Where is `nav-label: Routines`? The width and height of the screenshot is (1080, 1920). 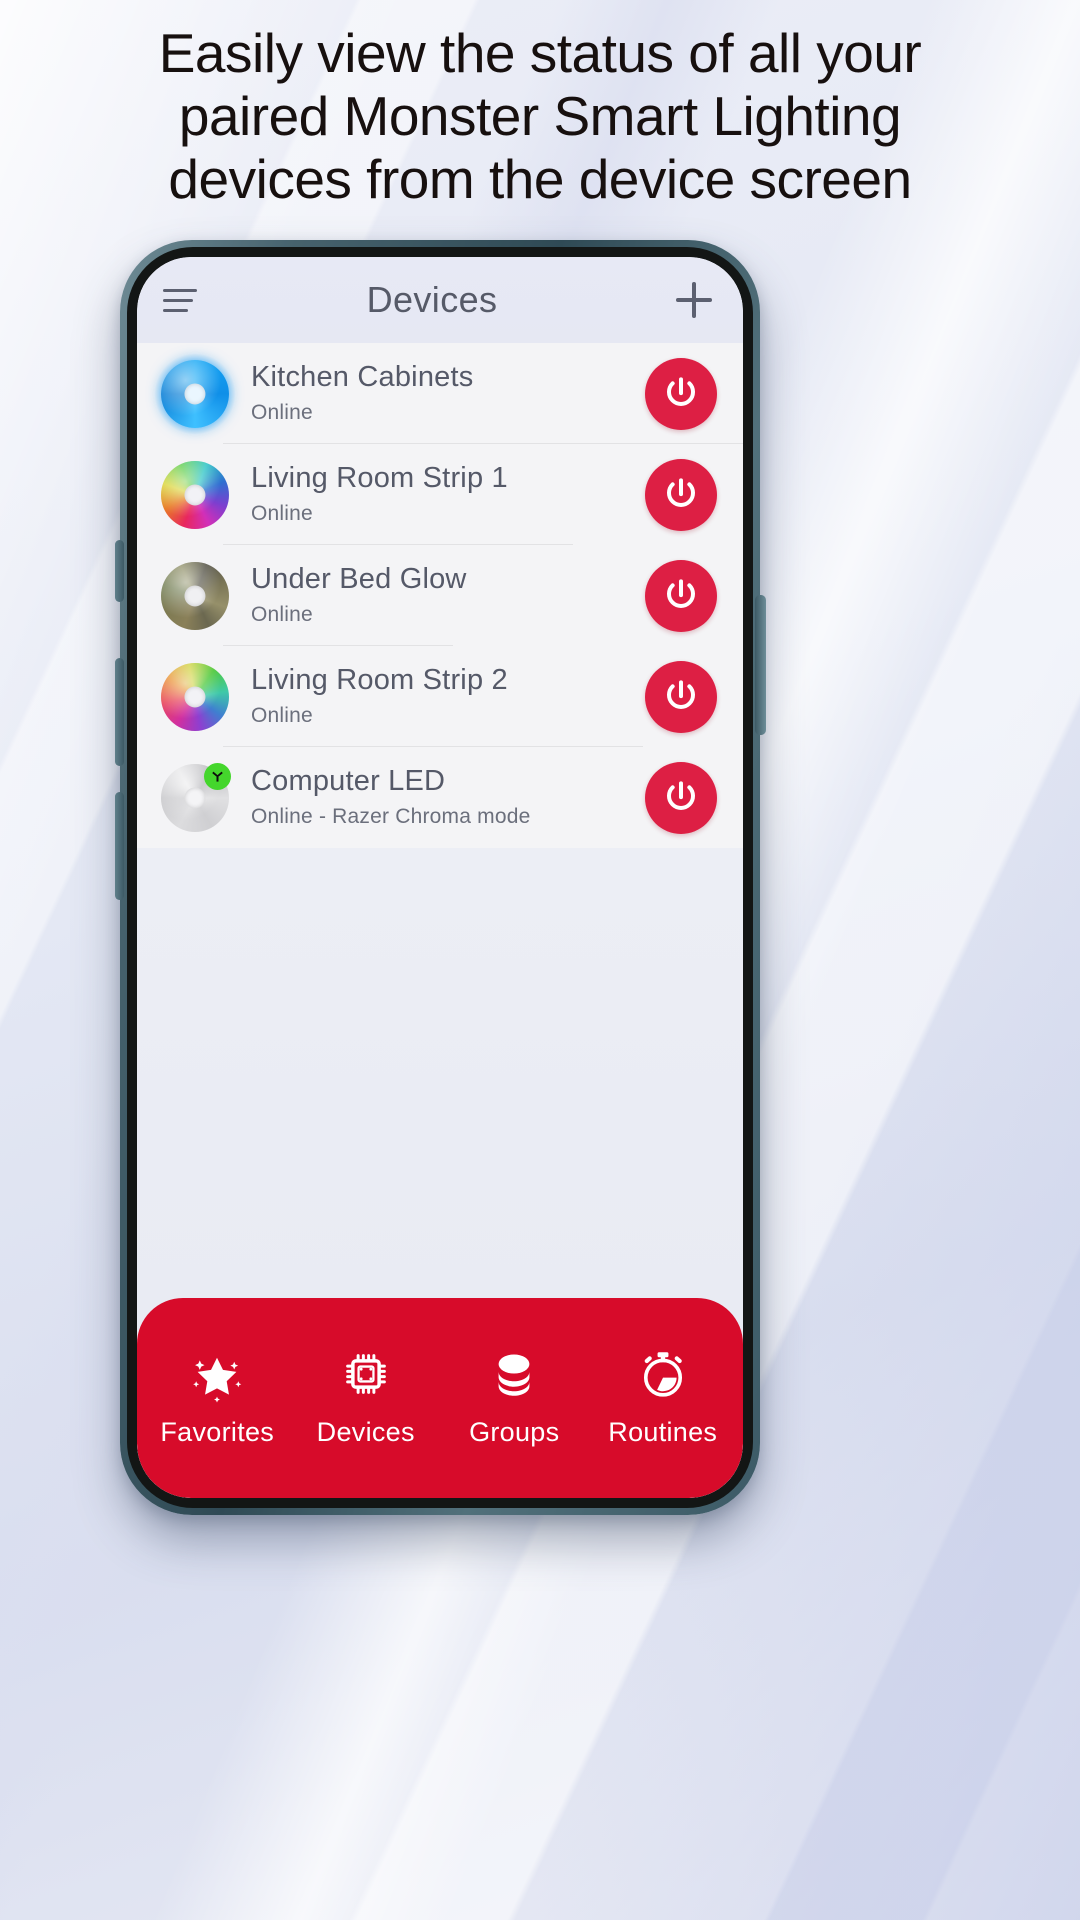
nav-label: Routines is located at coordinates (663, 1431).